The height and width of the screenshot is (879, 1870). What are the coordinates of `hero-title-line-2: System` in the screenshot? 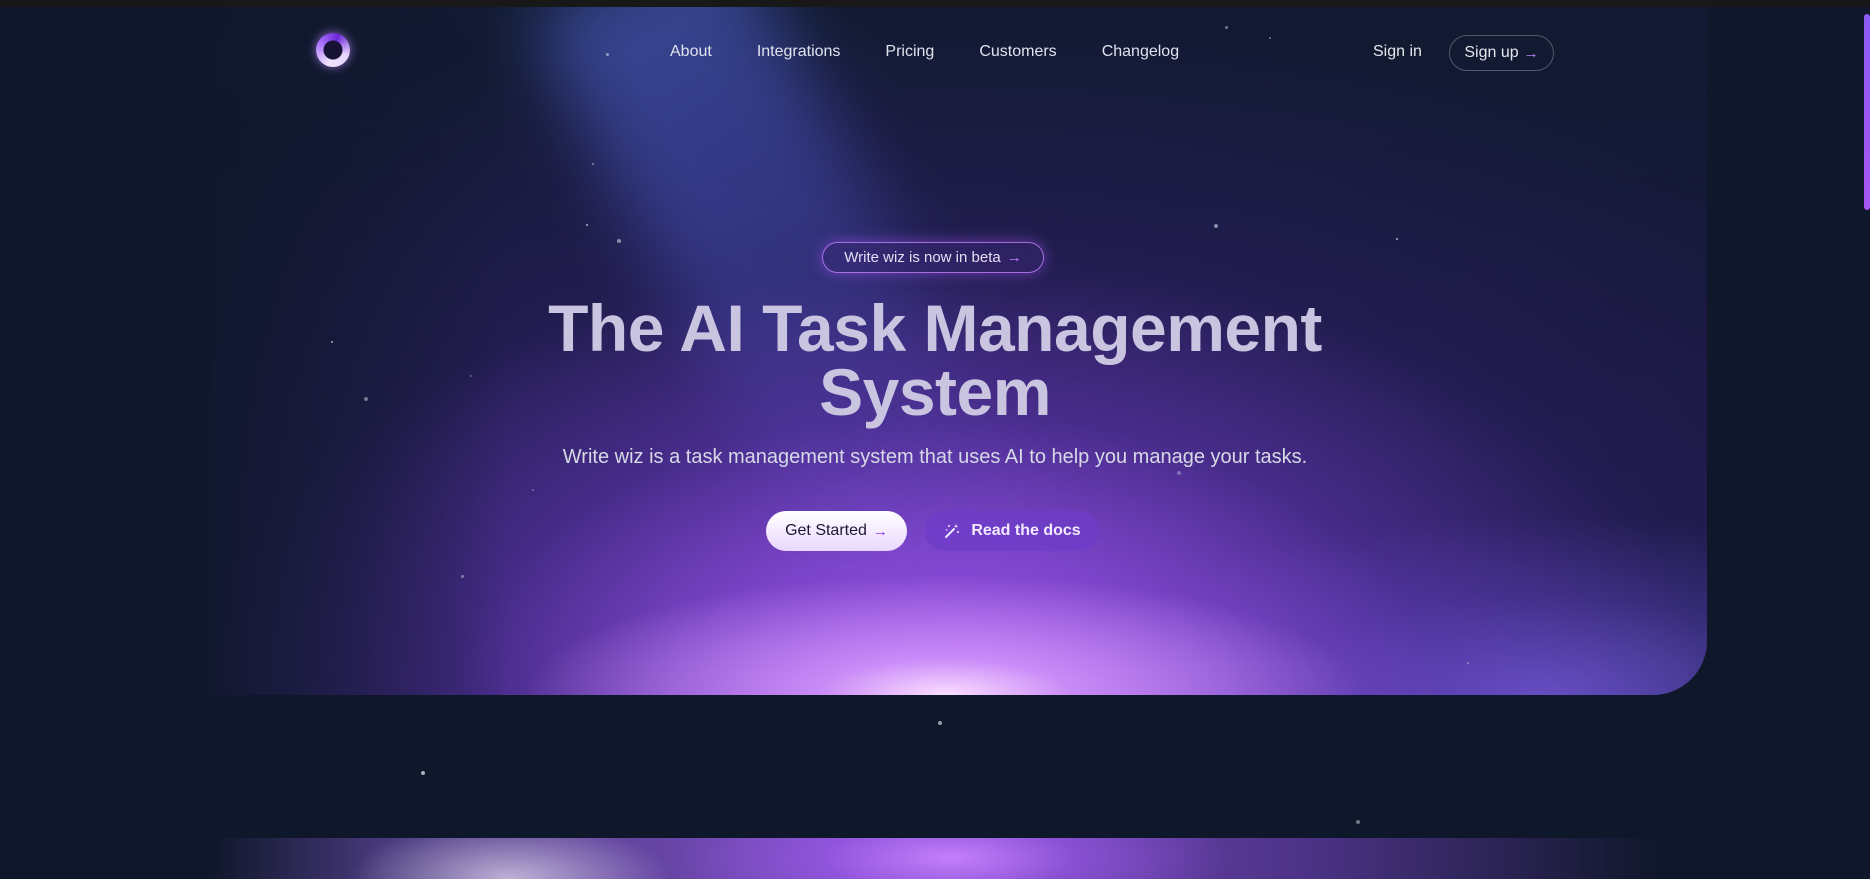 It's located at (935, 392).